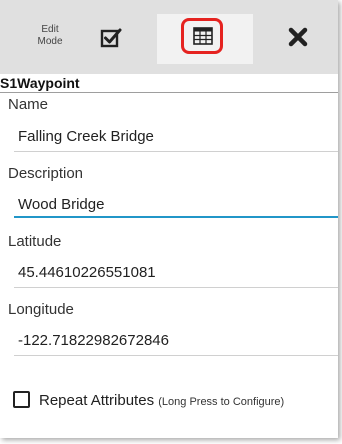 The height and width of the screenshot is (444, 342). I want to click on title-divider, so click(169, 92).